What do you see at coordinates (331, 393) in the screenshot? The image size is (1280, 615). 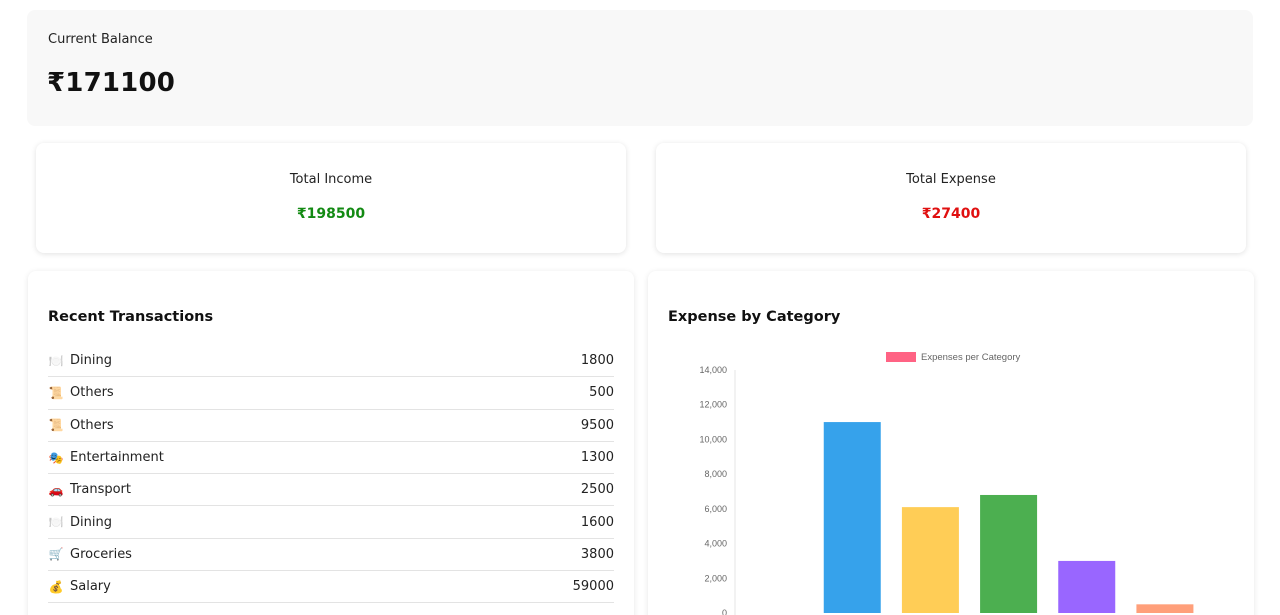 I see `transaction-row: 📜 Others 500` at bounding box center [331, 393].